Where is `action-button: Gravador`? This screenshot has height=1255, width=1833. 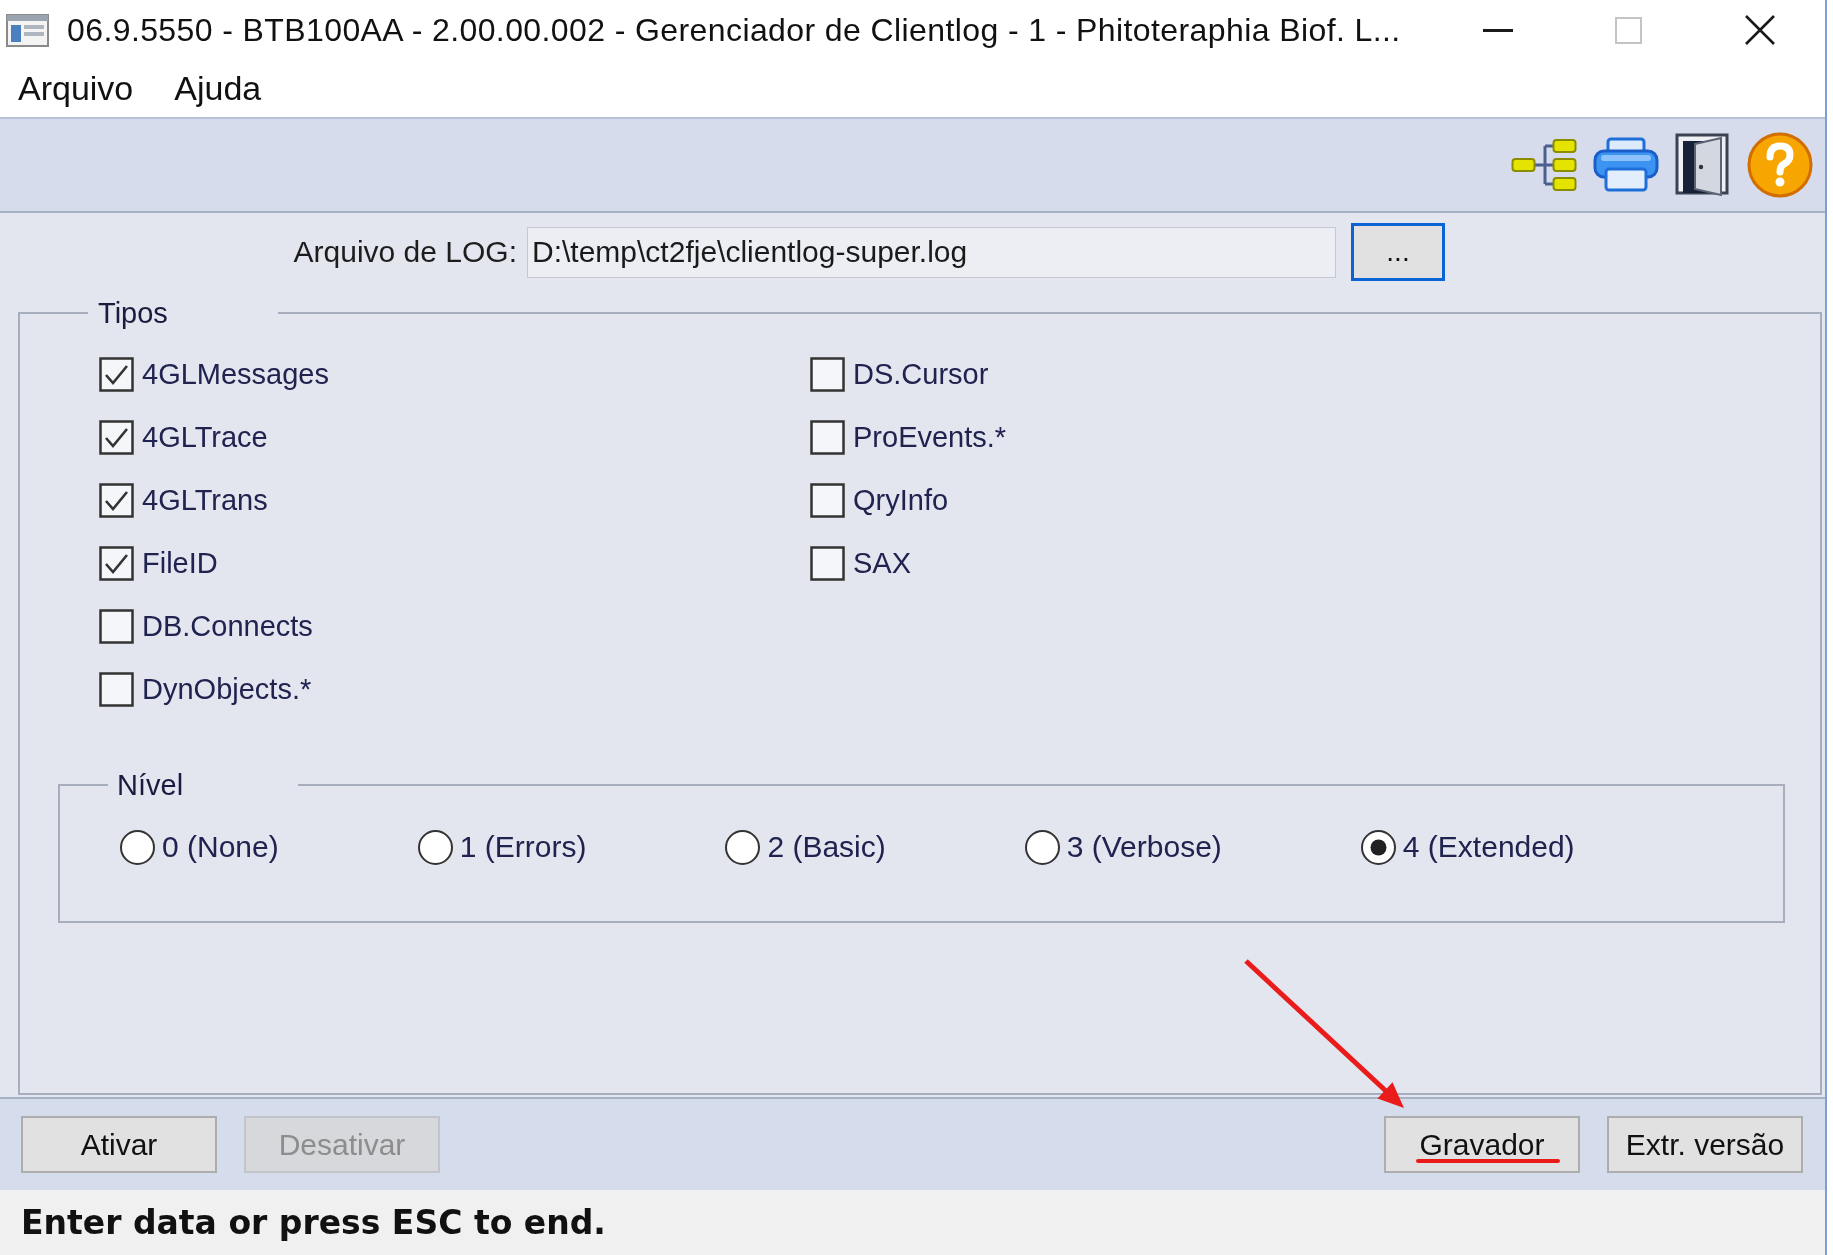
action-button: Gravador is located at coordinates (1482, 1144).